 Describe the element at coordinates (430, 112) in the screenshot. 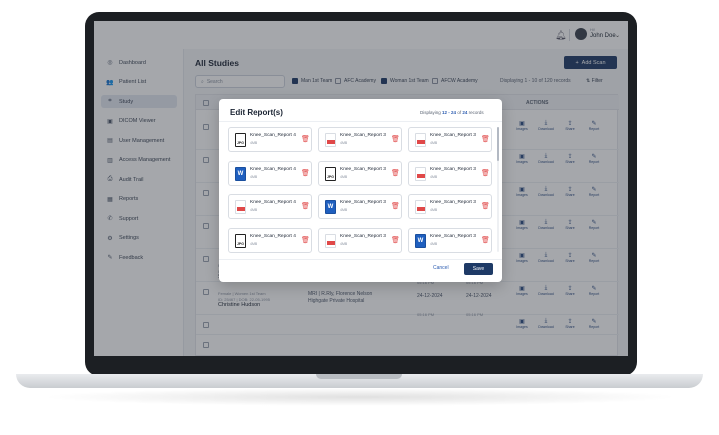

I see `displaying-label: Displaying` at that location.